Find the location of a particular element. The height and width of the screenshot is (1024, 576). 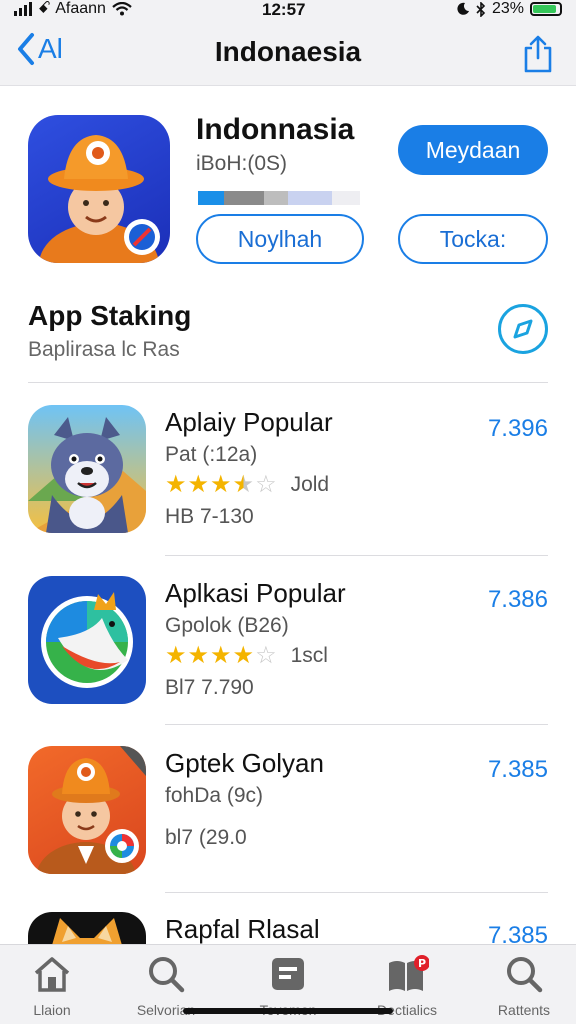

list-item: Rapfal Rlasal 7.385 is located at coordinates (288, 928).